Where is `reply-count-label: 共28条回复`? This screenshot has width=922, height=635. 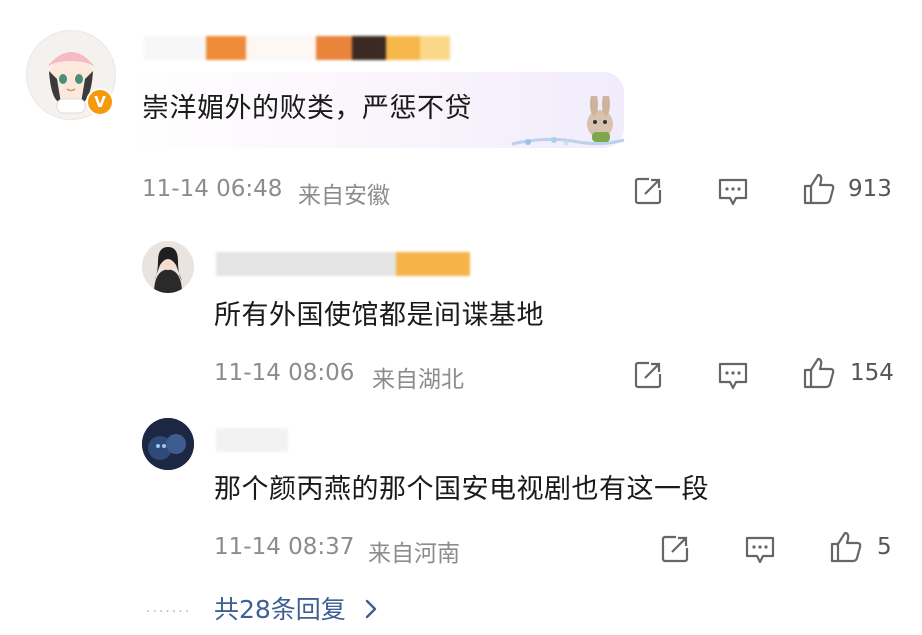
reply-count-label: 共28条回复 is located at coordinates (280, 609).